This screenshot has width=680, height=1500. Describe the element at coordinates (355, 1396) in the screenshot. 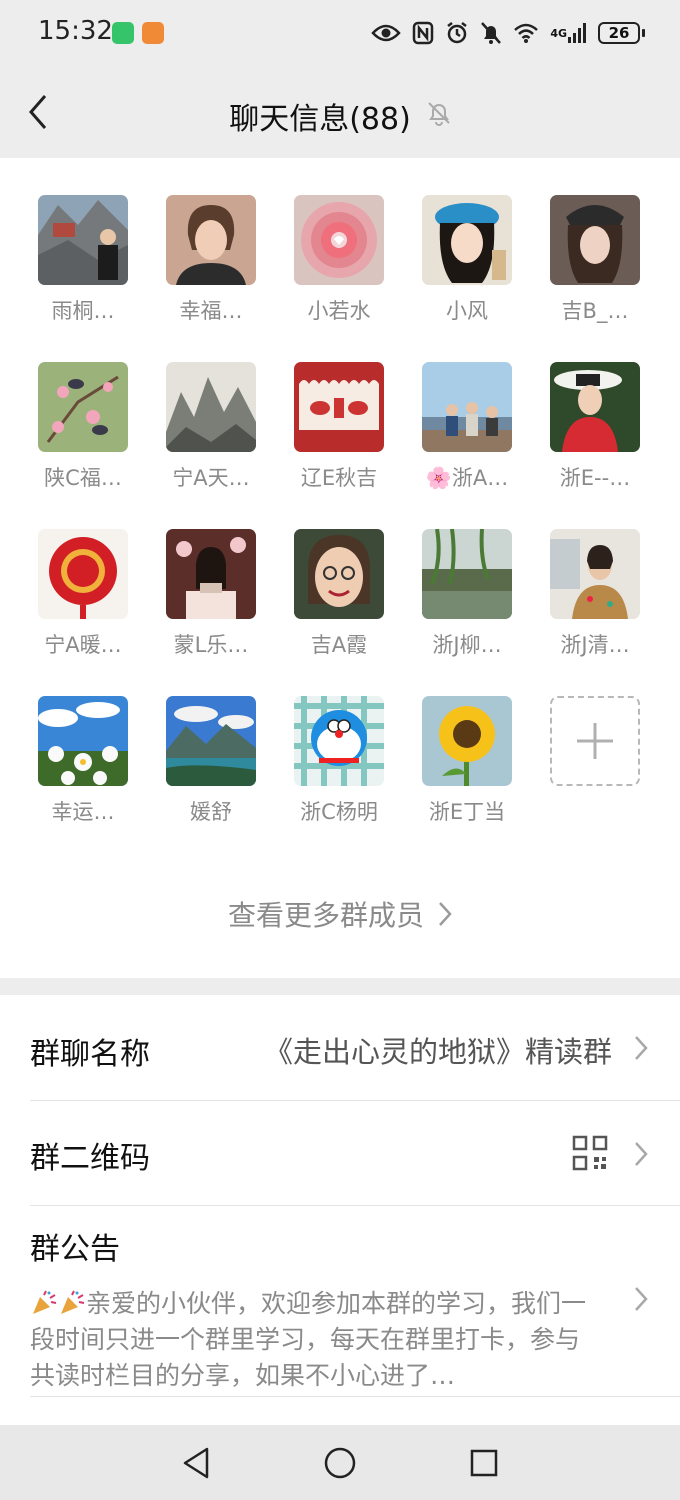

I see `divider` at that location.